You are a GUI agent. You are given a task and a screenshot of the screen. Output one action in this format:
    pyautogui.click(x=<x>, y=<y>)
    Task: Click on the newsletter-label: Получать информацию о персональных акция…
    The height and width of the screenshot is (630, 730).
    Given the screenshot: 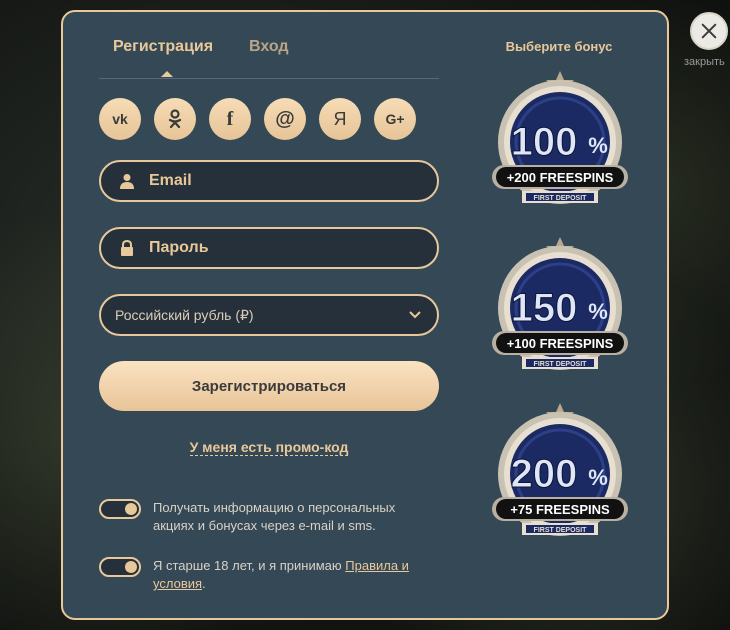 What is the action you would take?
    pyautogui.click(x=274, y=516)
    